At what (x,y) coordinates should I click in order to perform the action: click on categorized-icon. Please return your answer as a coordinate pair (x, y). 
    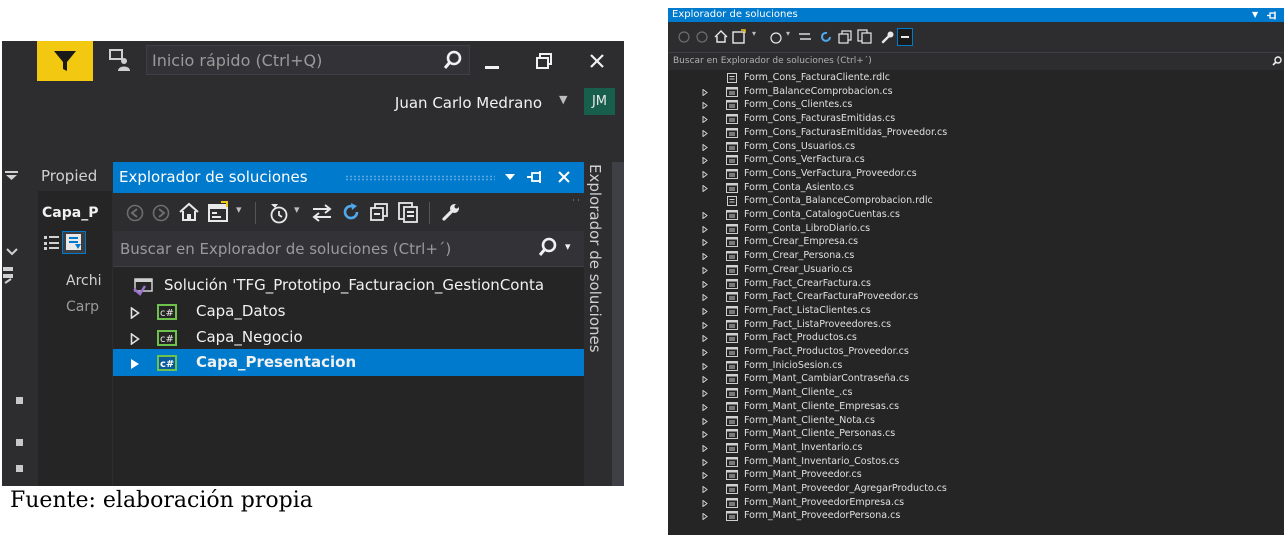
    Looking at the image, I should click on (52, 243).